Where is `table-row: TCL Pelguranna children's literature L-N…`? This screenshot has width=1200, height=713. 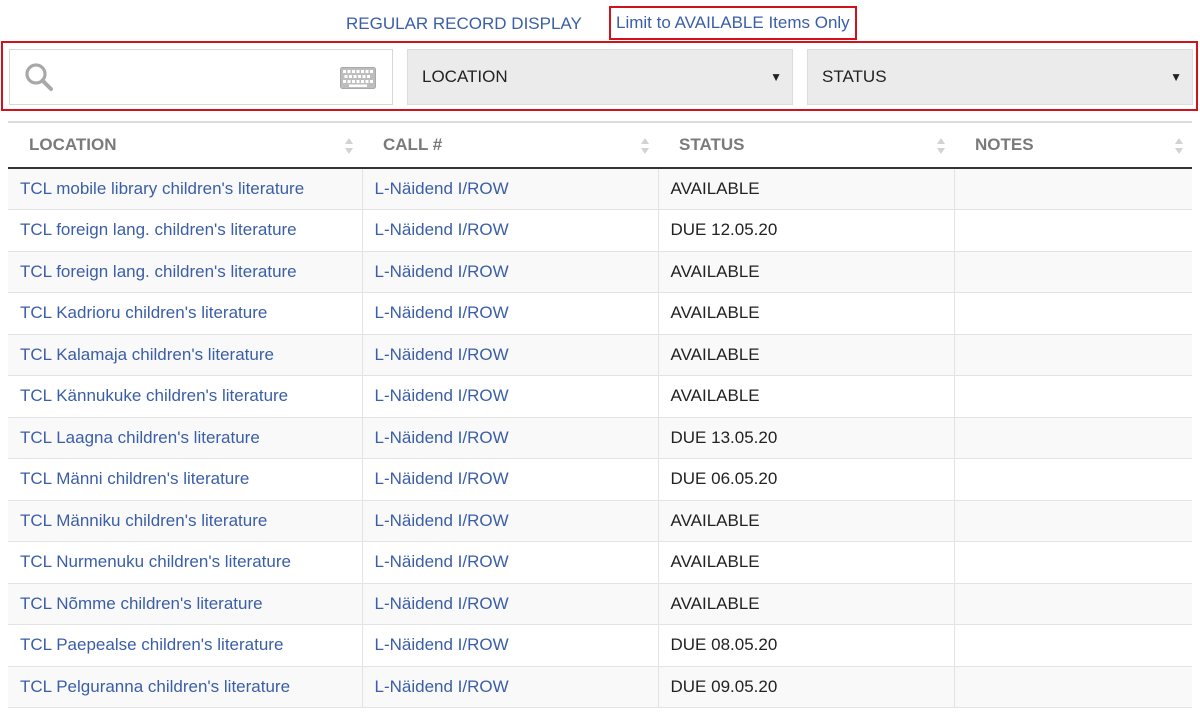
table-row: TCL Pelguranna children's literature L-N… is located at coordinates (600, 687).